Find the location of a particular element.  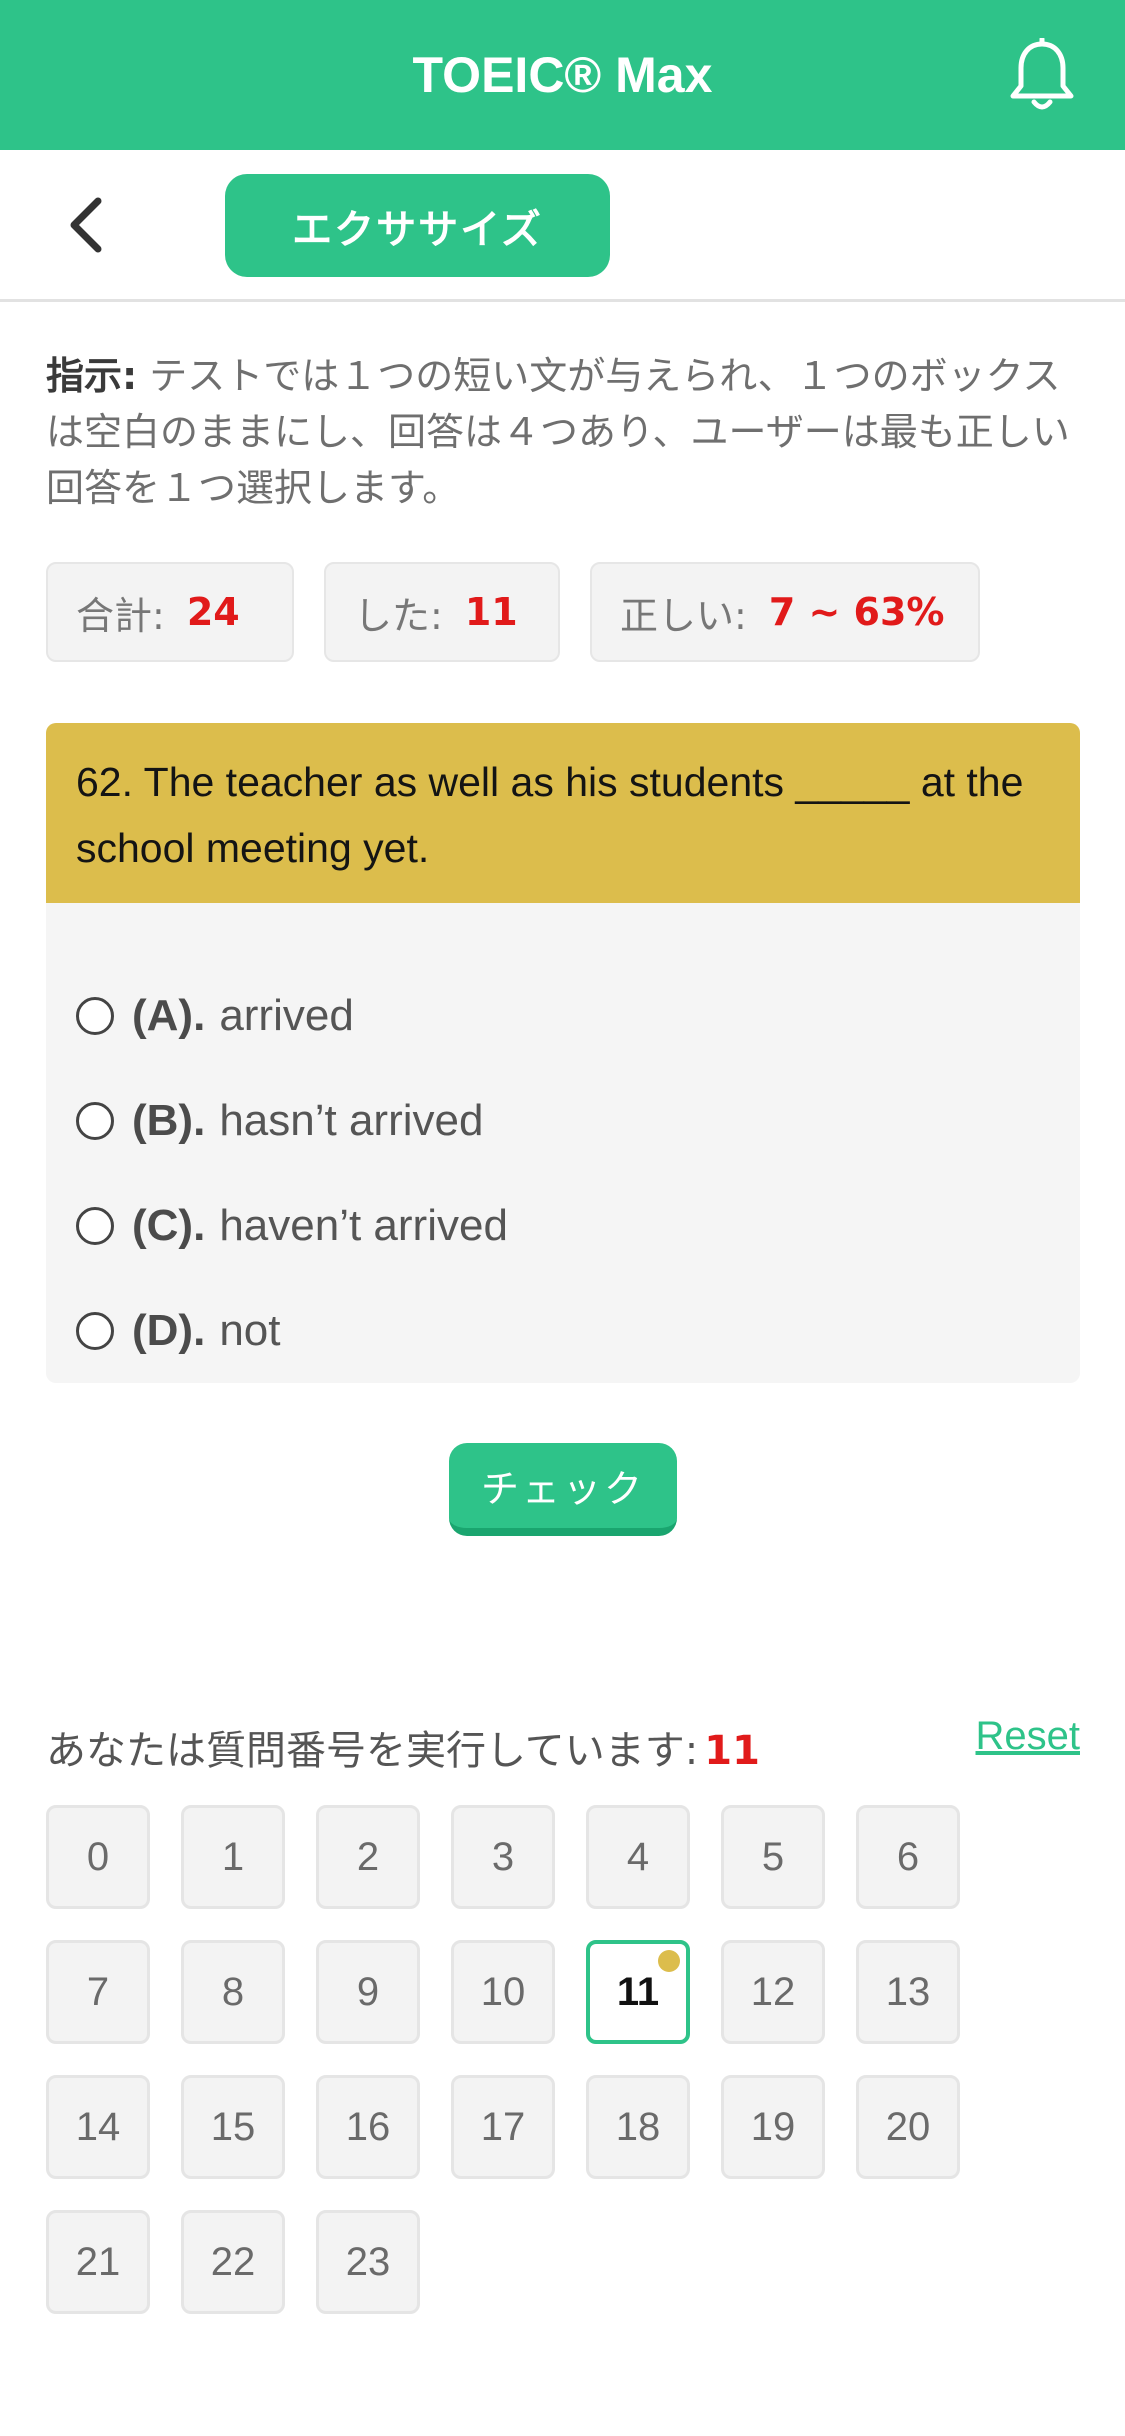

option-b: (B). hasn’t arrived is located at coordinates (279, 1121).